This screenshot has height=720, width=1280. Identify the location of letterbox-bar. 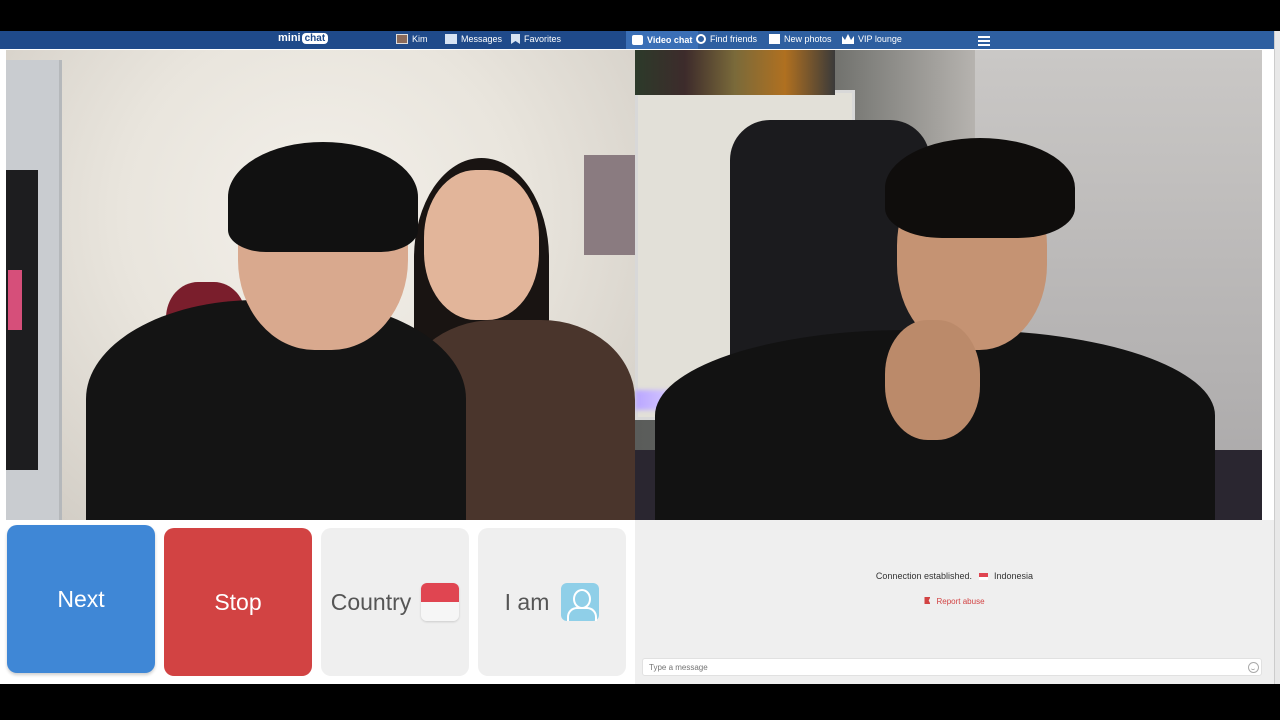
(640, 702).